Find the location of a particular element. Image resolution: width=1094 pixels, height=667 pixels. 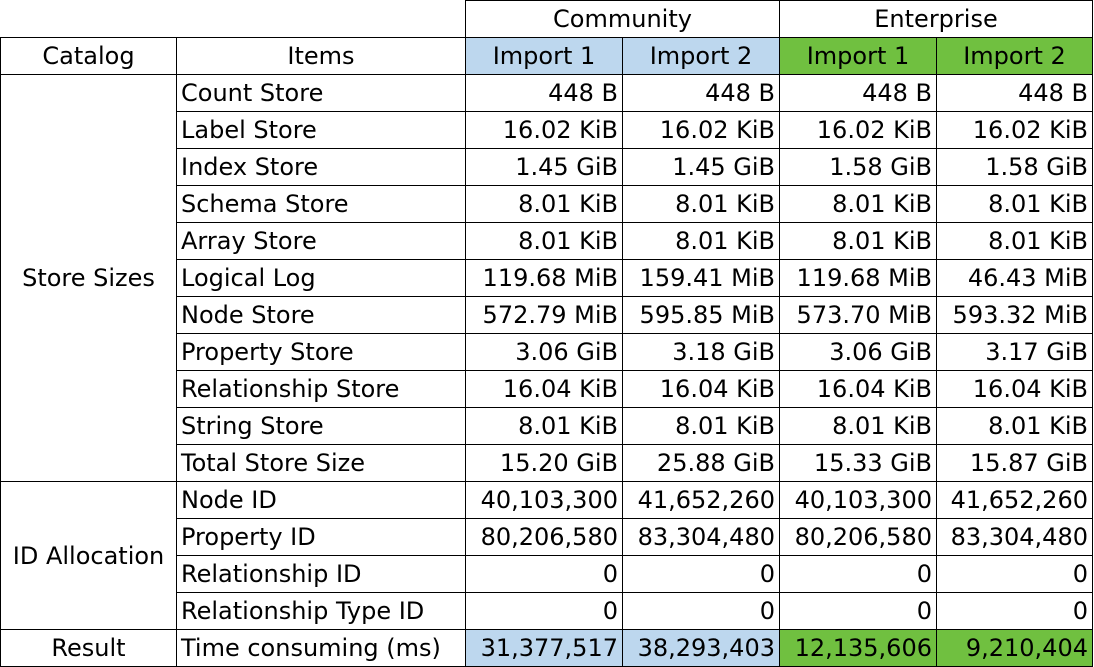

item-cell: Array Store is located at coordinates (321, 241).